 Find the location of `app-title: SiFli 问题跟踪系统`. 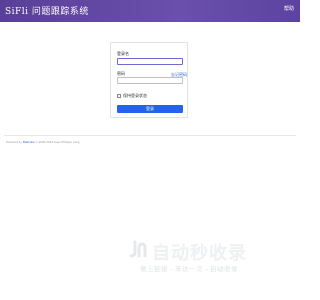

app-title: SiFli 问题跟踪系统 is located at coordinates (47, 12).